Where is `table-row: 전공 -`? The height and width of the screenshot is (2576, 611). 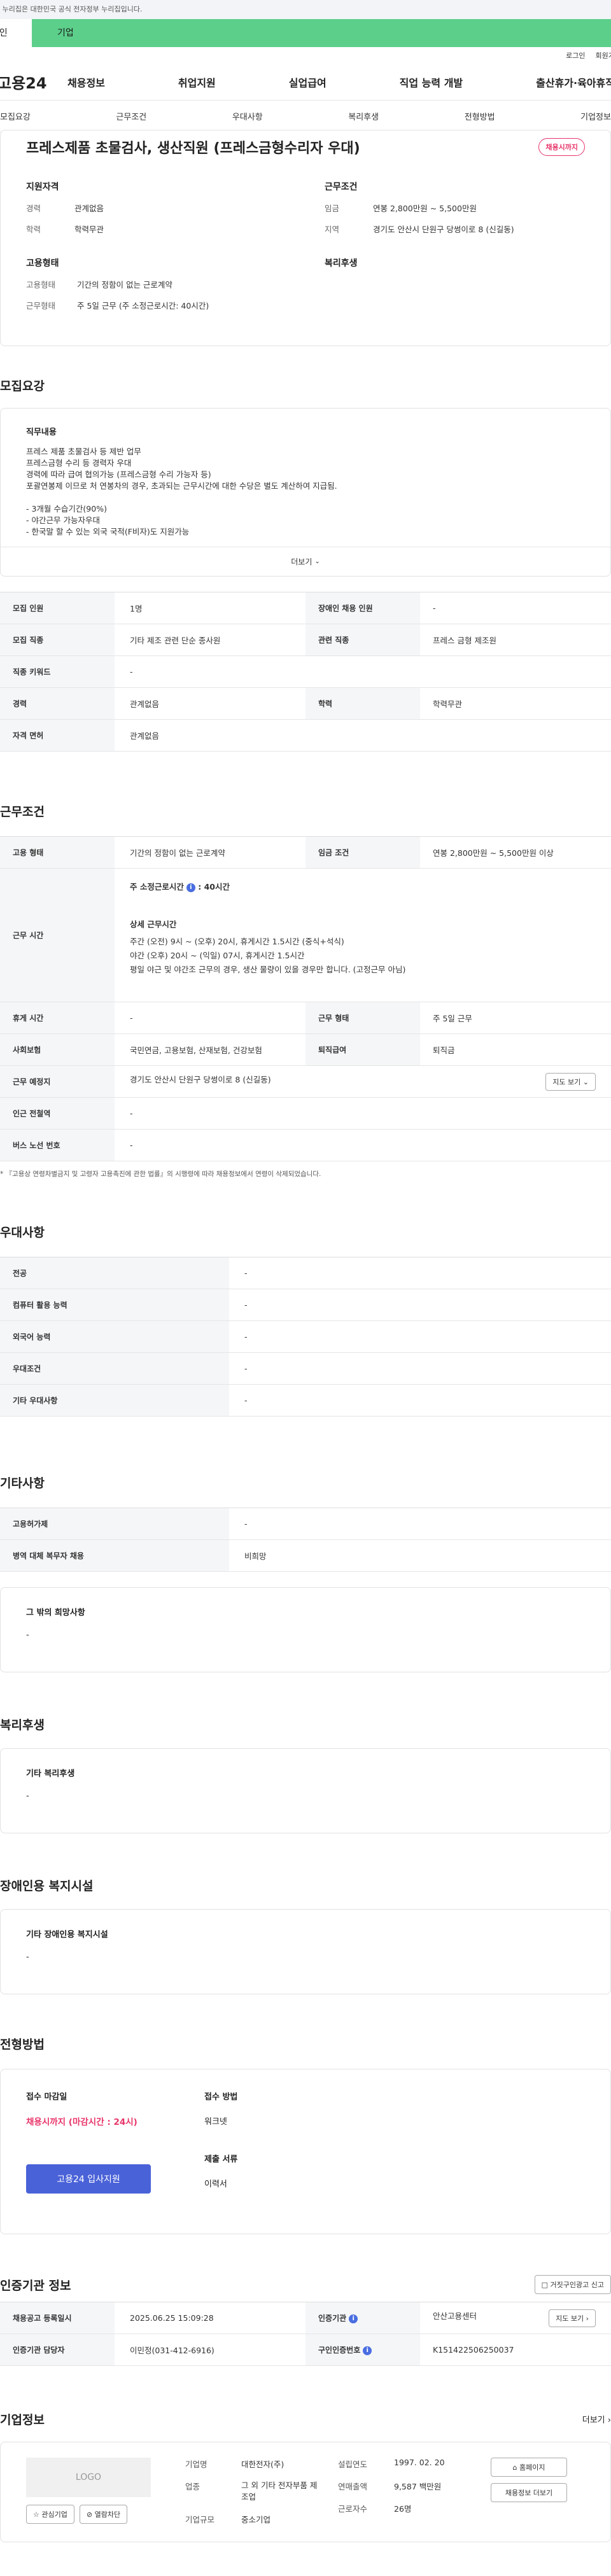 table-row: 전공 - is located at coordinates (305, 1273).